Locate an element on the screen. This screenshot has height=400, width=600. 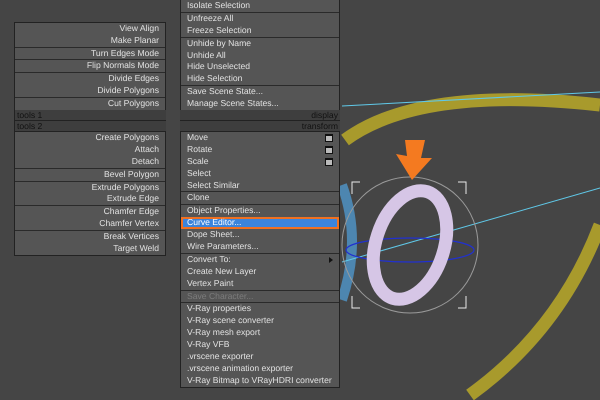
menu-item: Extrude Edge is located at coordinates (90, 199).